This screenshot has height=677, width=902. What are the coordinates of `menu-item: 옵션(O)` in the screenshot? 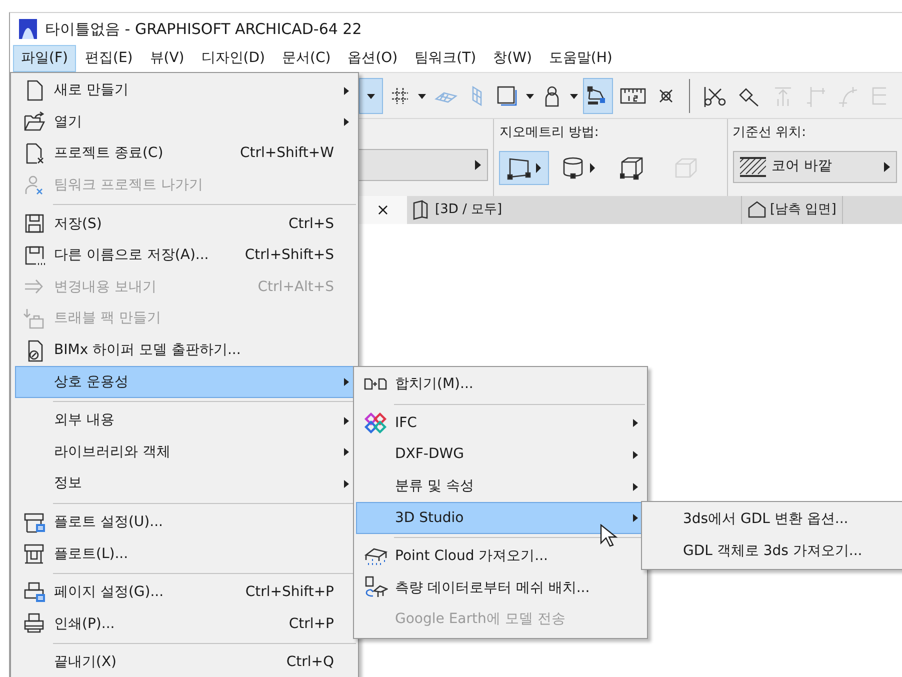 It's located at (373, 58).